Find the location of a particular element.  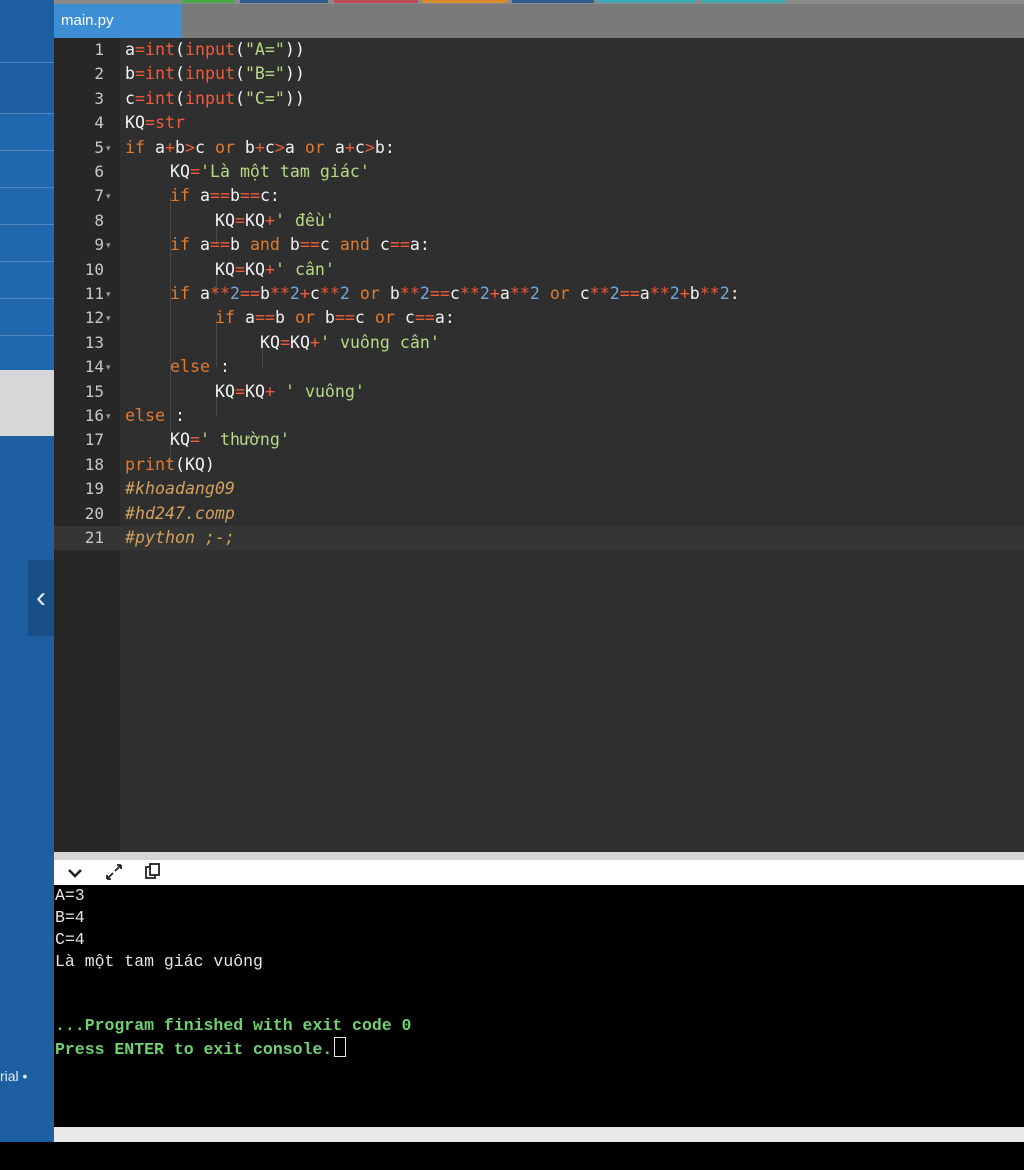

code-line: 2 b=int(input("B=")) is located at coordinates (539, 74).